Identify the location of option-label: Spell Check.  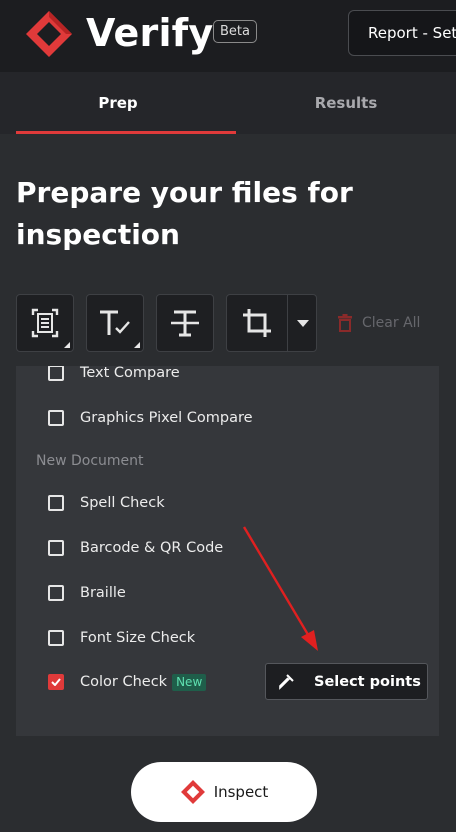
(122, 503).